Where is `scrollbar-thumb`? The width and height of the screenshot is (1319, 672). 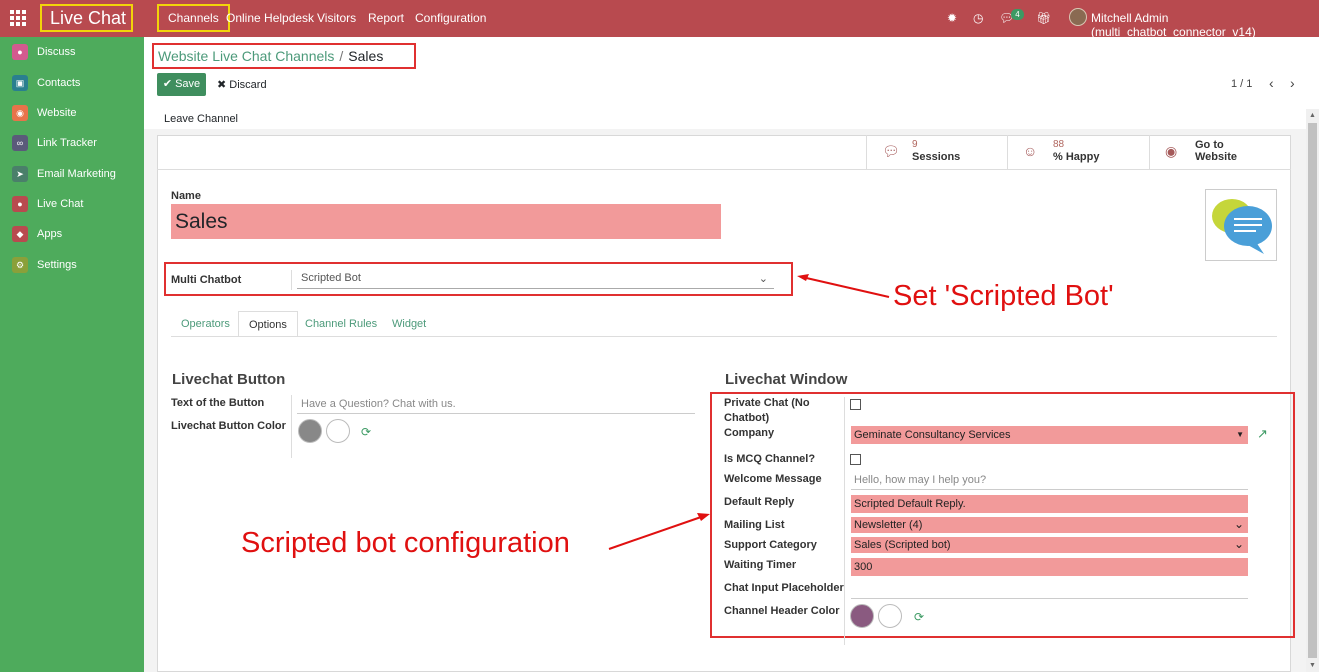 scrollbar-thumb is located at coordinates (1312, 390).